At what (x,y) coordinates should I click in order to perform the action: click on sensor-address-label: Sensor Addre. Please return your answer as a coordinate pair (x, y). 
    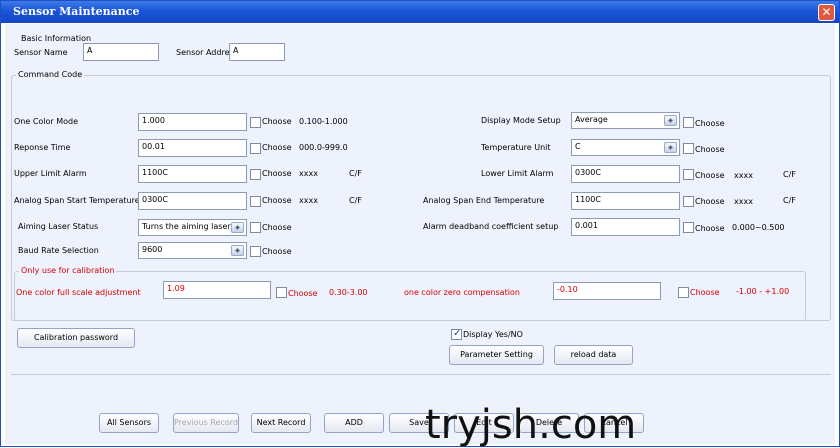
    Looking at the image, I should click on (203, 52).